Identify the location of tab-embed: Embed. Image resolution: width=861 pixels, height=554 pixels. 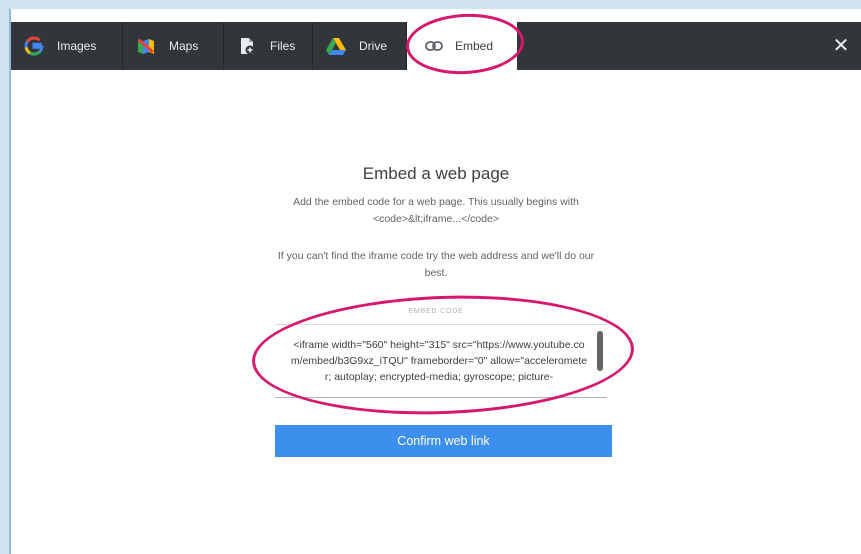
(462, 46).